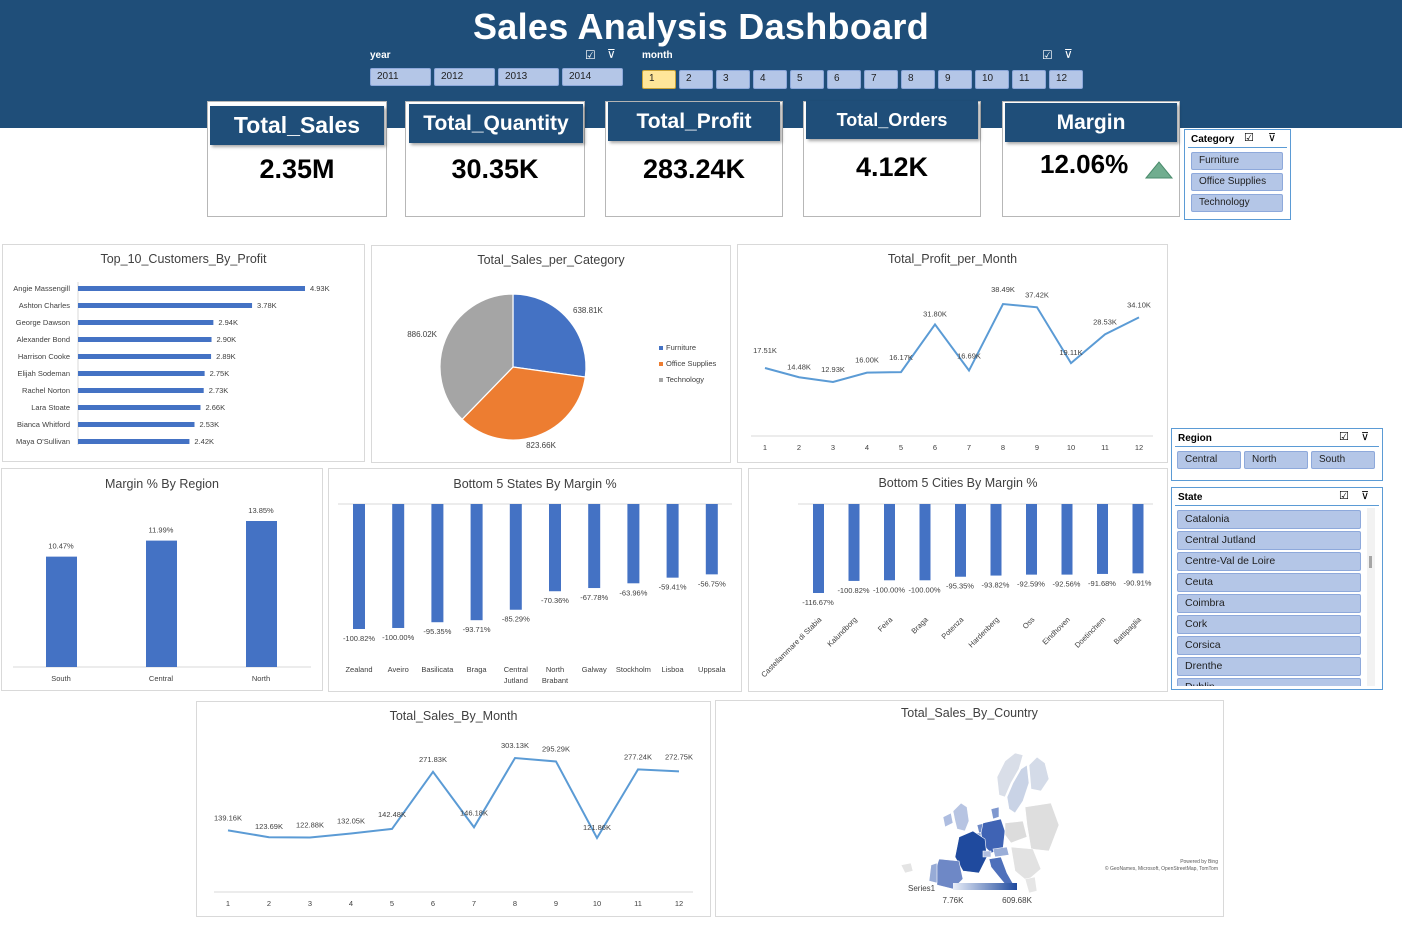 This screenshot has height=928, width=1402. What do you see at coordinates (1269, 645) in the screenshot?
I see `state-item-corsica: Corsica` at bounding box center [1269, 645].